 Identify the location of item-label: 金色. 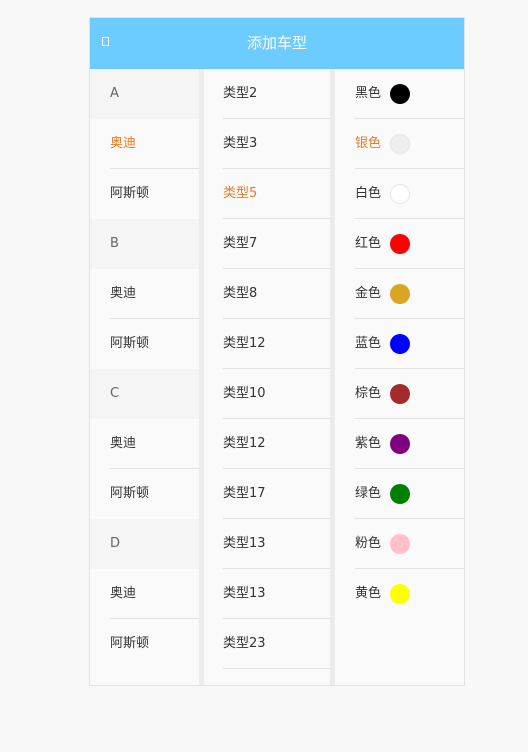
(368, 293).